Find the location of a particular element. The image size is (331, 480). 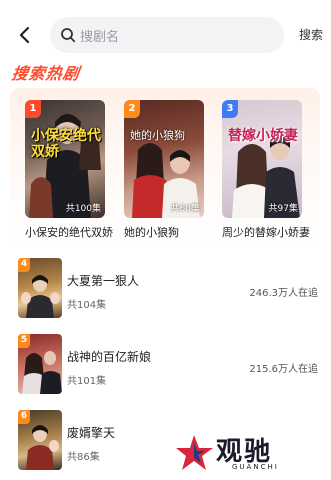

watermark: 观驰 GUANCHI is located at coordinates (238, 453).